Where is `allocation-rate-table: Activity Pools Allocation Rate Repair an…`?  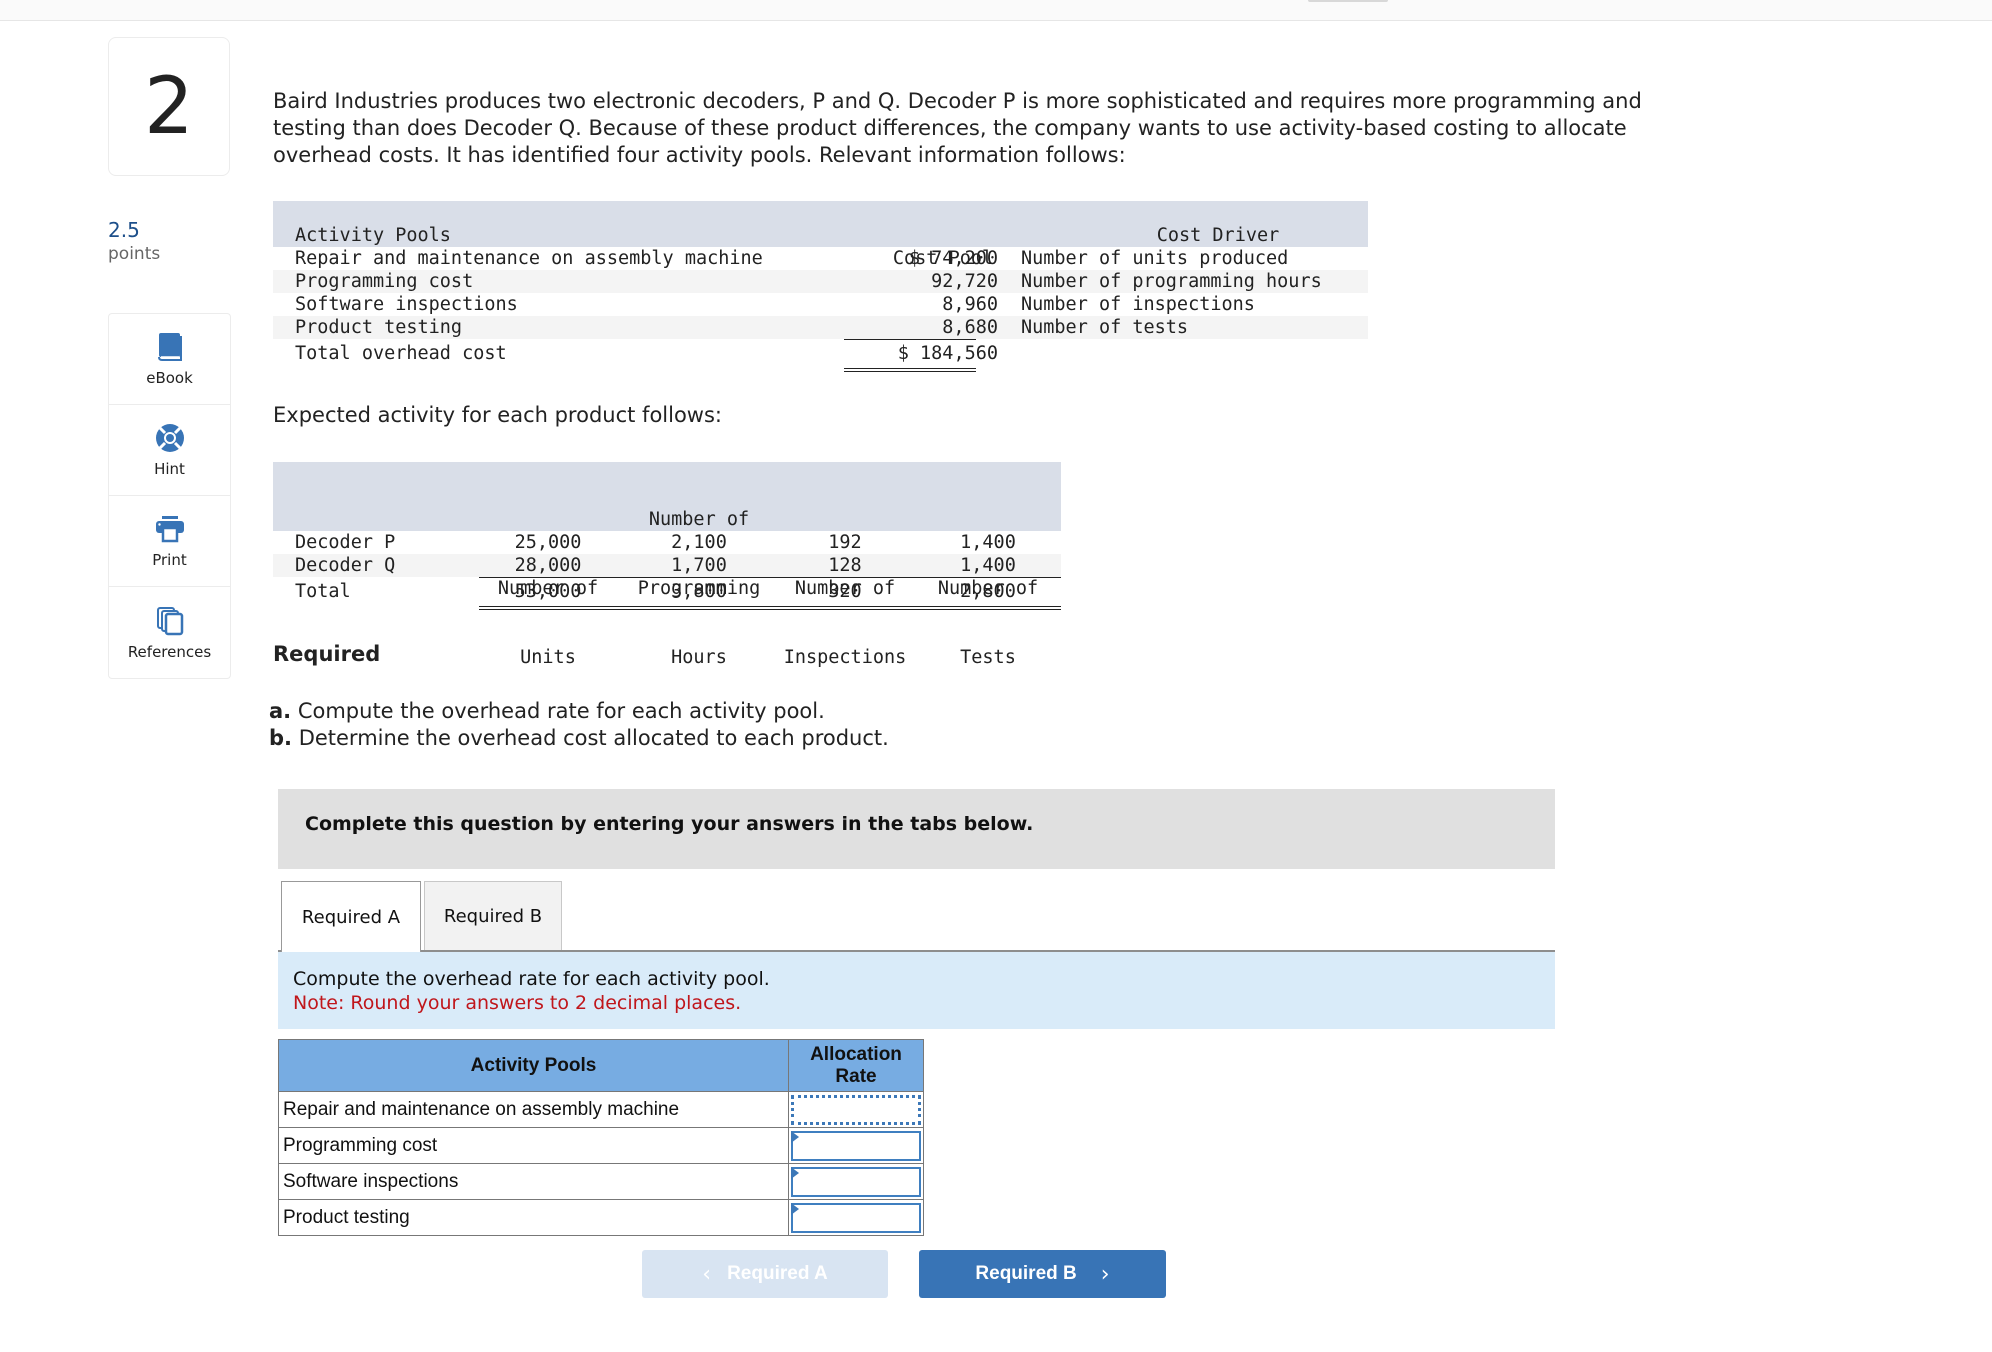
allocation-rate-table: Activity Pools Allocation Rate Repair an… is located at coordinates (601, 1137).